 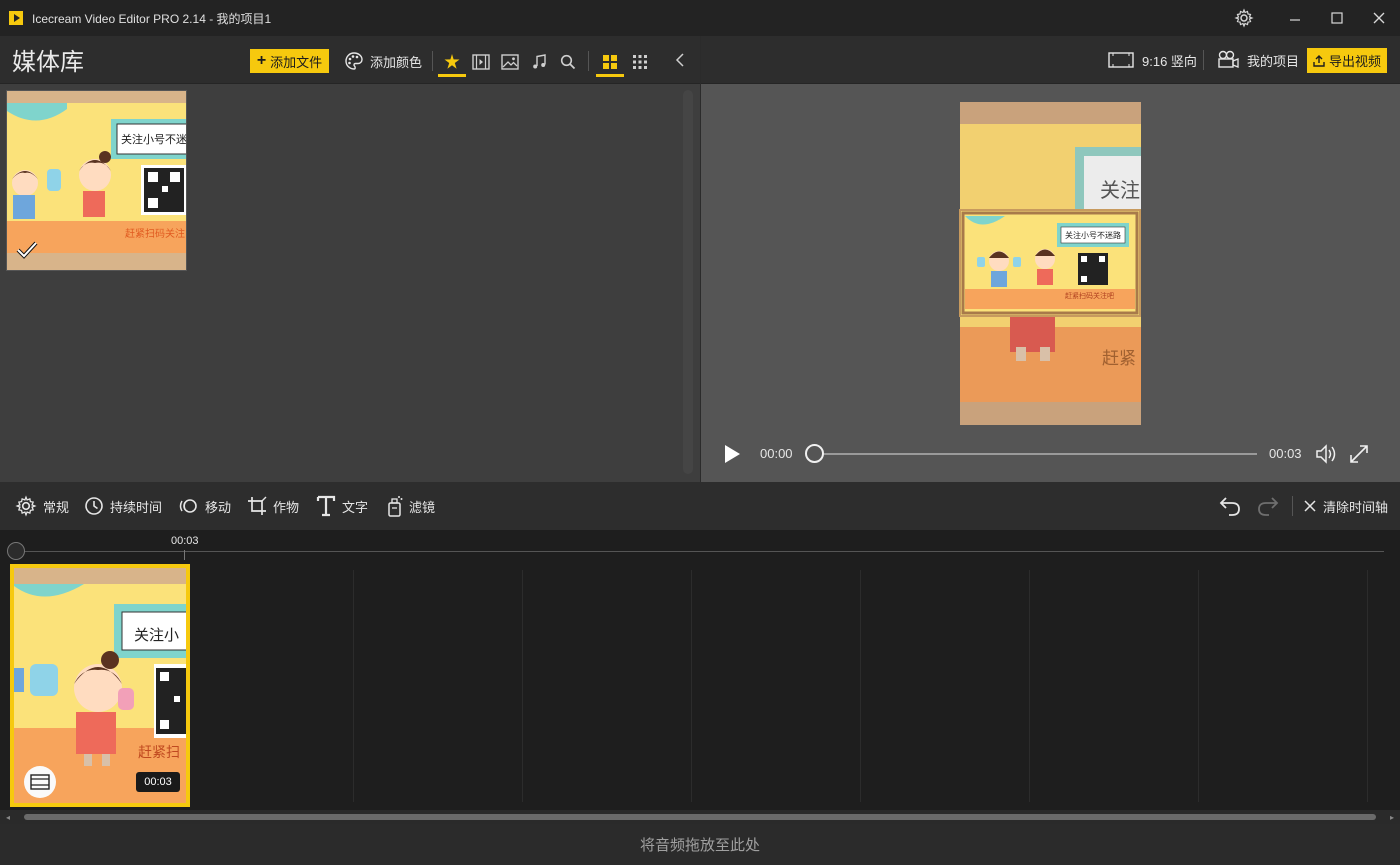 What do you see at coordinates (27, 250) in the screenshot?
I see `selected-checkmark-icon` at bounding box center [27, 250].